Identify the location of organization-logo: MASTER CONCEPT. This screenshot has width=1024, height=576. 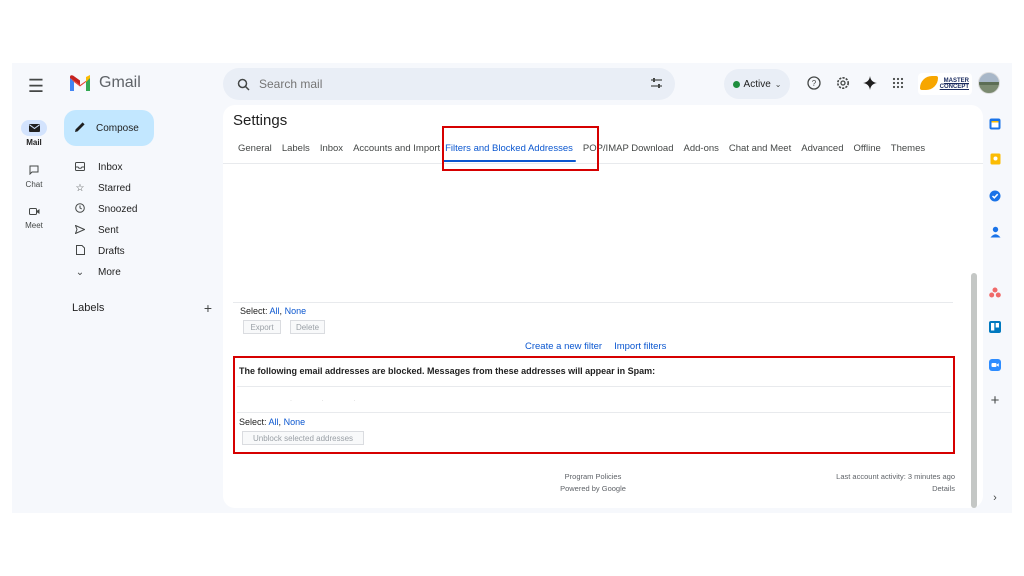
(945, 84).